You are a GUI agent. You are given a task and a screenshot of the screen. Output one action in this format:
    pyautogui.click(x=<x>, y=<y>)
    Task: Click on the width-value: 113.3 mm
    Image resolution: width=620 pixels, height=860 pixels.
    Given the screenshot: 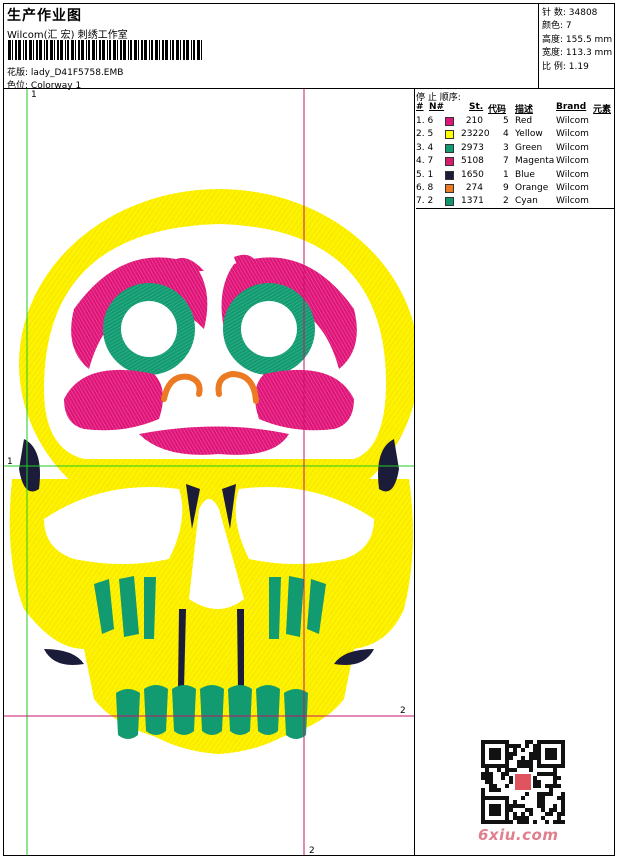 What is the action you would take?
    pyautogui.click(x=589, y=53)
    